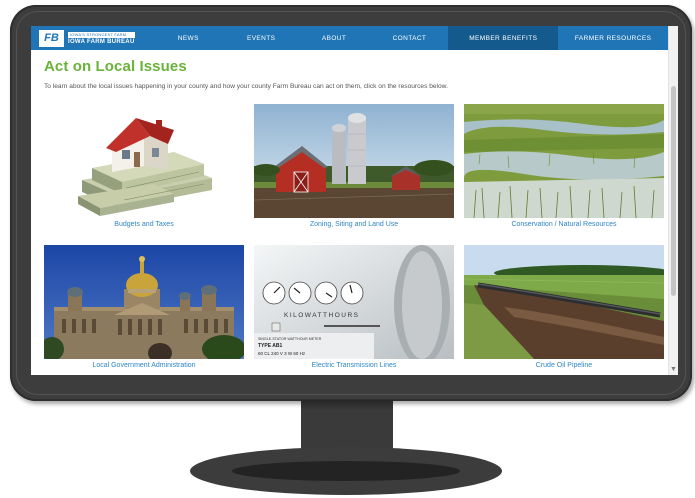 This screenshot has height=498, width=695. I want to click on resource-tile-budgets: Budgets and Taxes, so click(144, 166).